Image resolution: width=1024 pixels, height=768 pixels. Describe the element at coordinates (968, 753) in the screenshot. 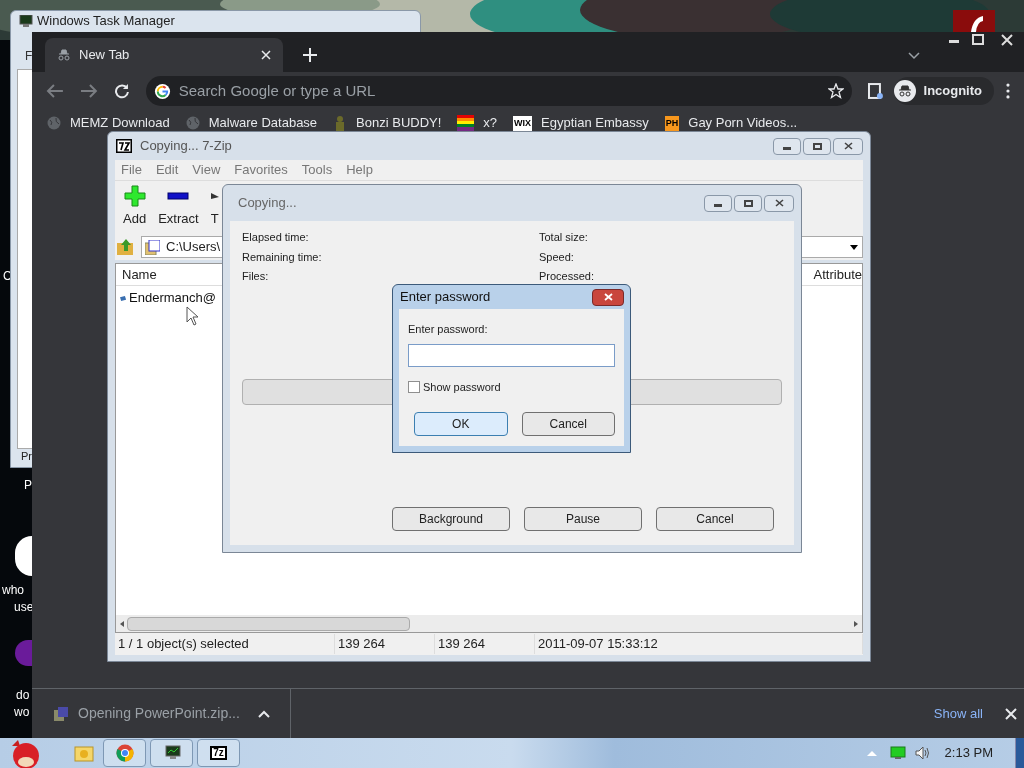

I see `clock: 2:13 PM` at that location.